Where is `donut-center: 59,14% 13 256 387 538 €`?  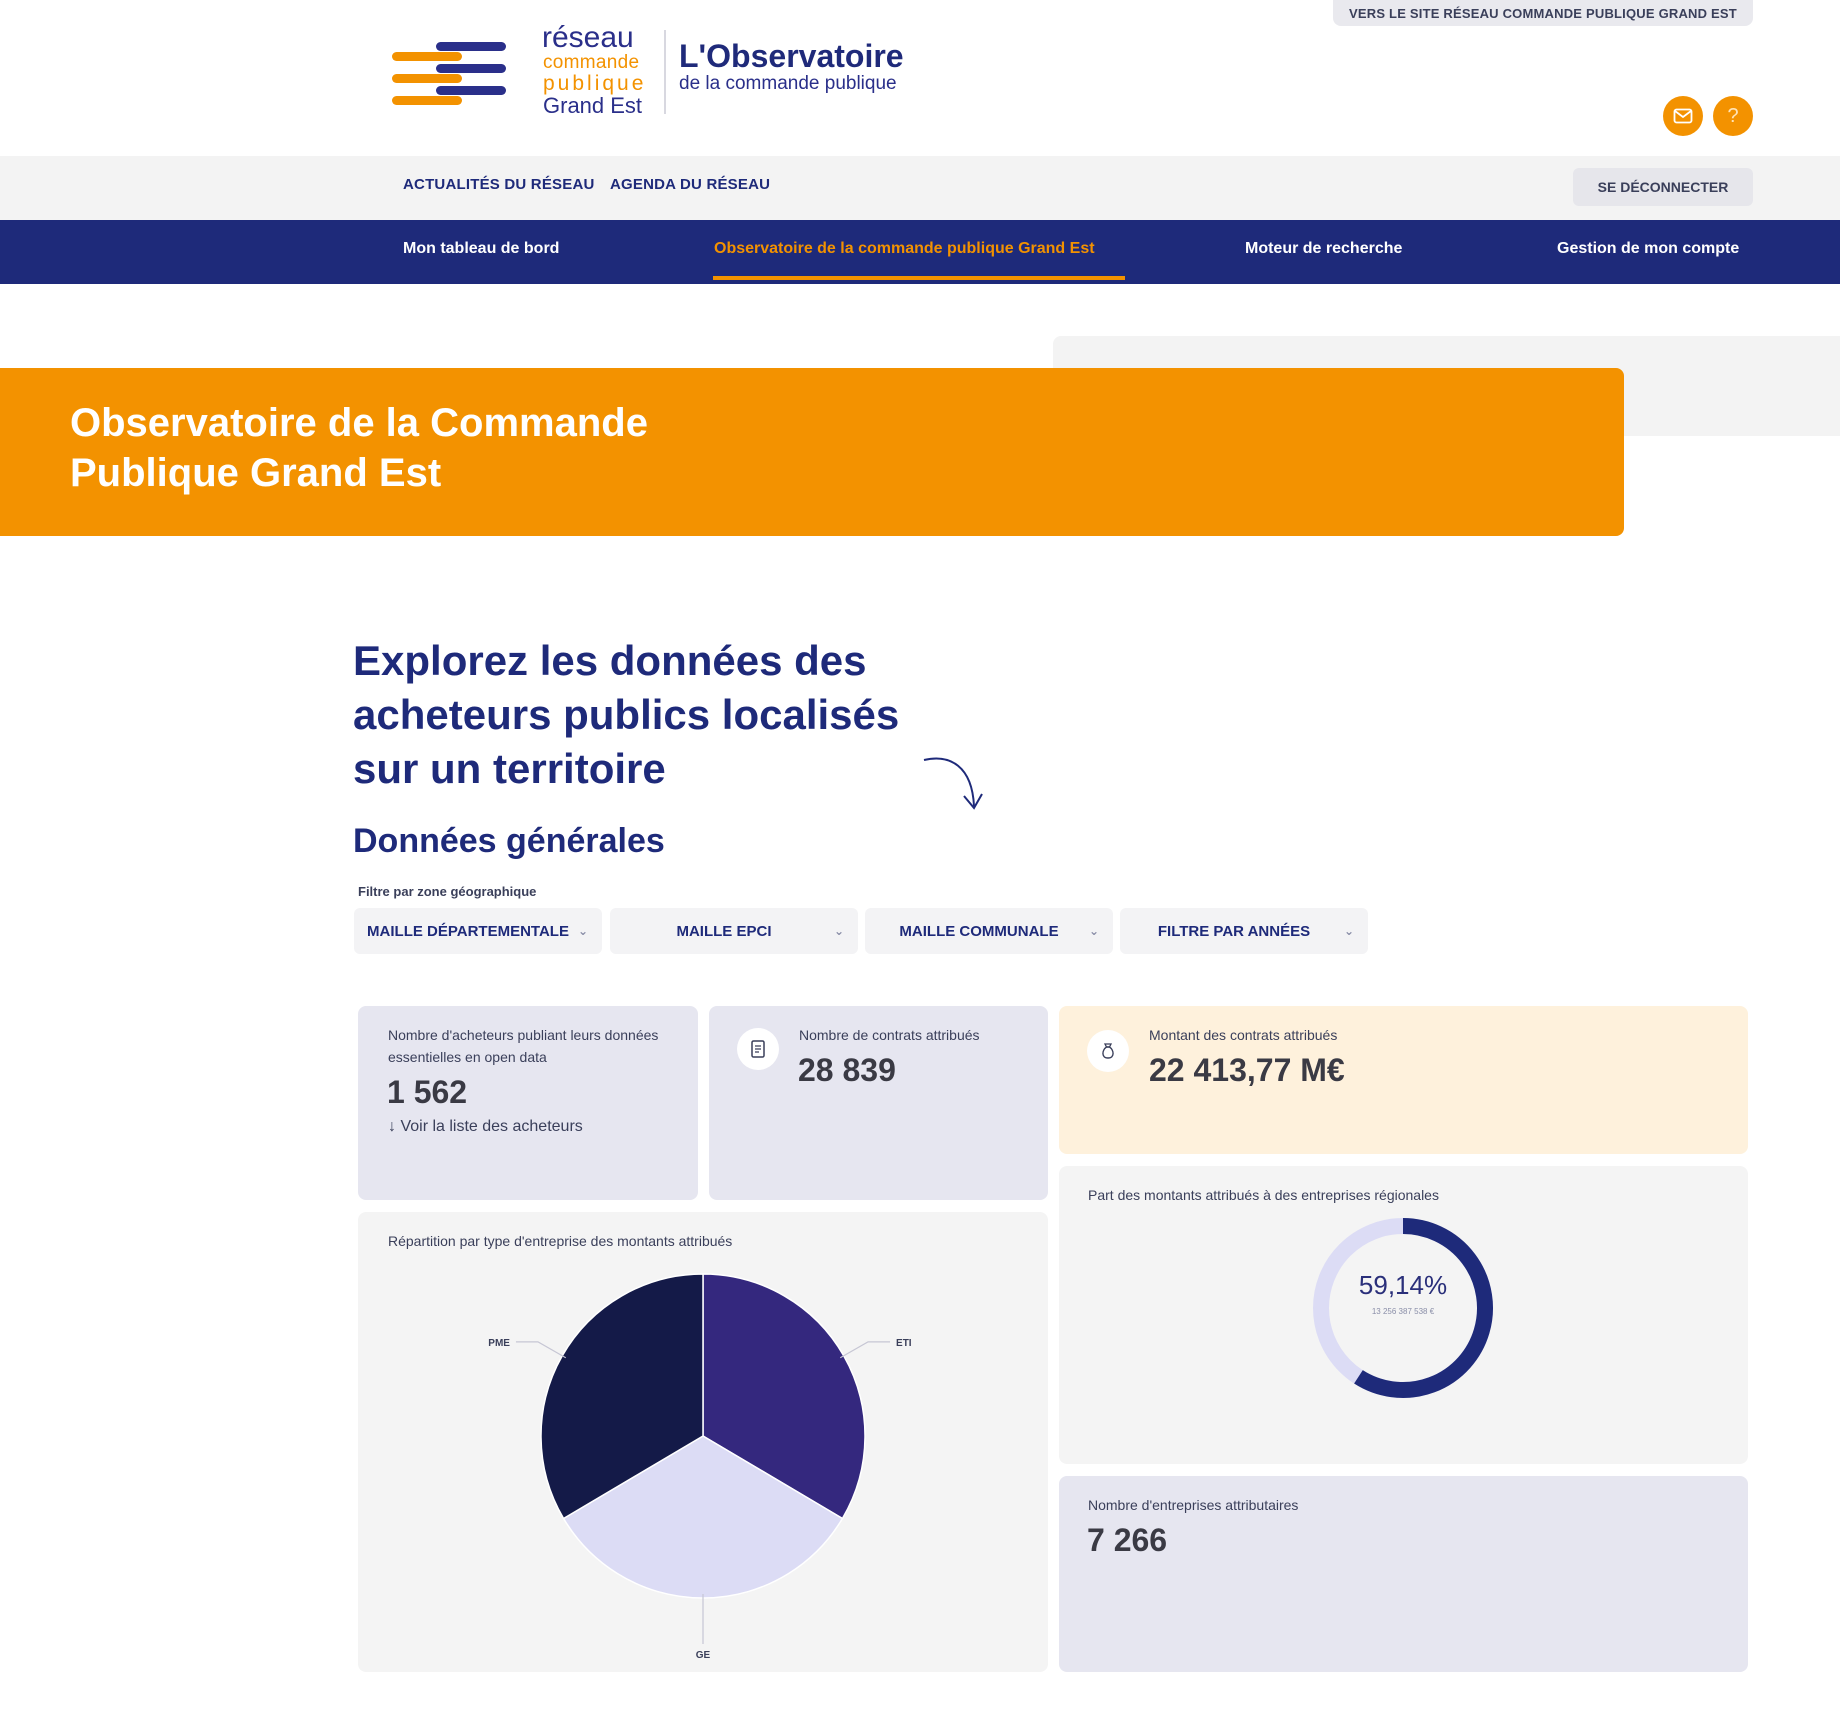
donut-center: 59,14% 13 256 387 538 € is located at coordinates (1403, 1293).